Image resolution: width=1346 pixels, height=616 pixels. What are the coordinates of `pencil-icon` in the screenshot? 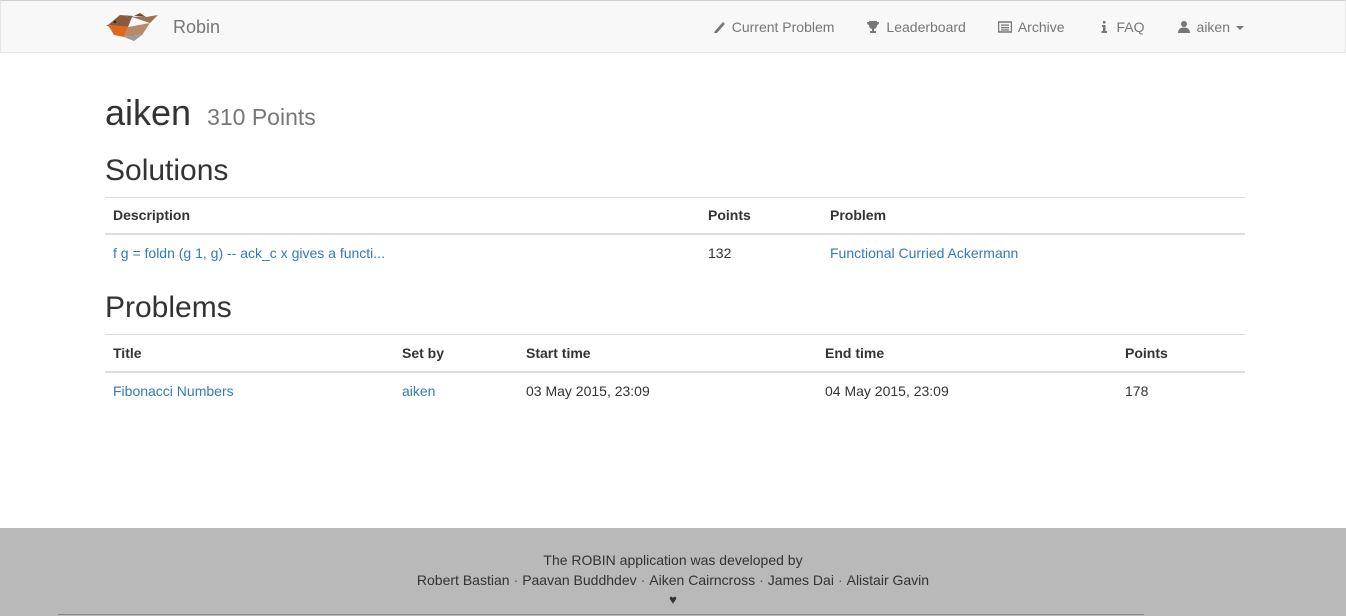 It's located at (719, 27).